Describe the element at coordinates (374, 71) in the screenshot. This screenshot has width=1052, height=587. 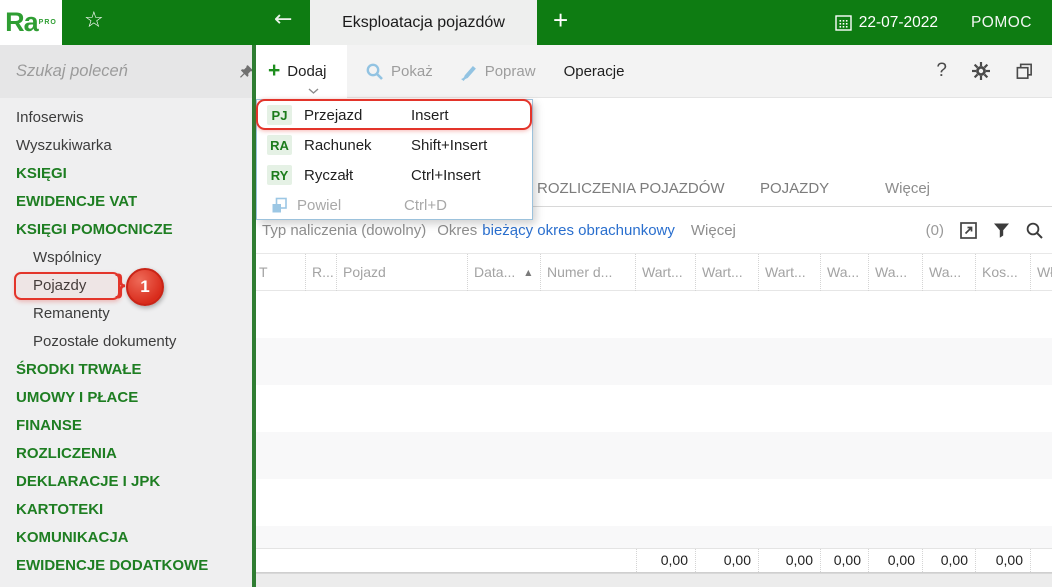
I see `search-icon` at that location.